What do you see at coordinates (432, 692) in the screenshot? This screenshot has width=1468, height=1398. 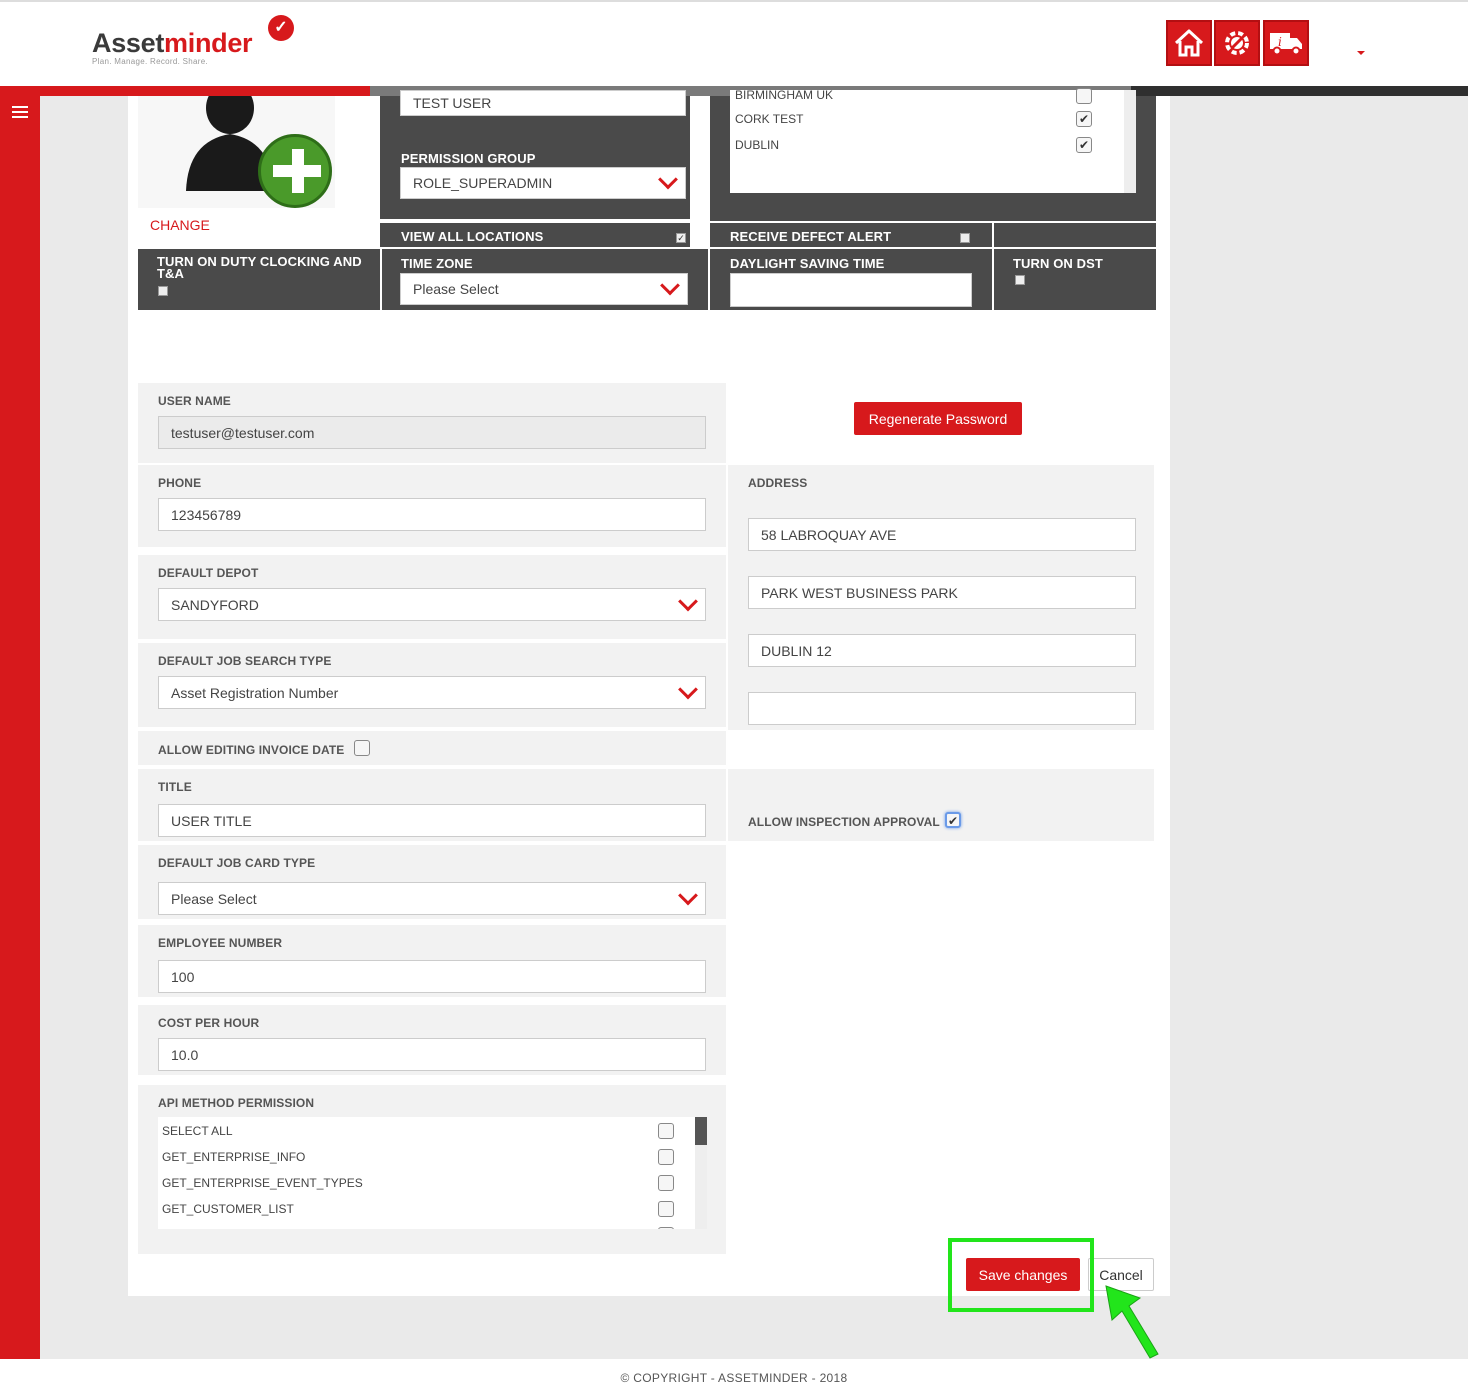 I see `job-search-type-select: Asset Registration Number` at bounding box center [432, 692].